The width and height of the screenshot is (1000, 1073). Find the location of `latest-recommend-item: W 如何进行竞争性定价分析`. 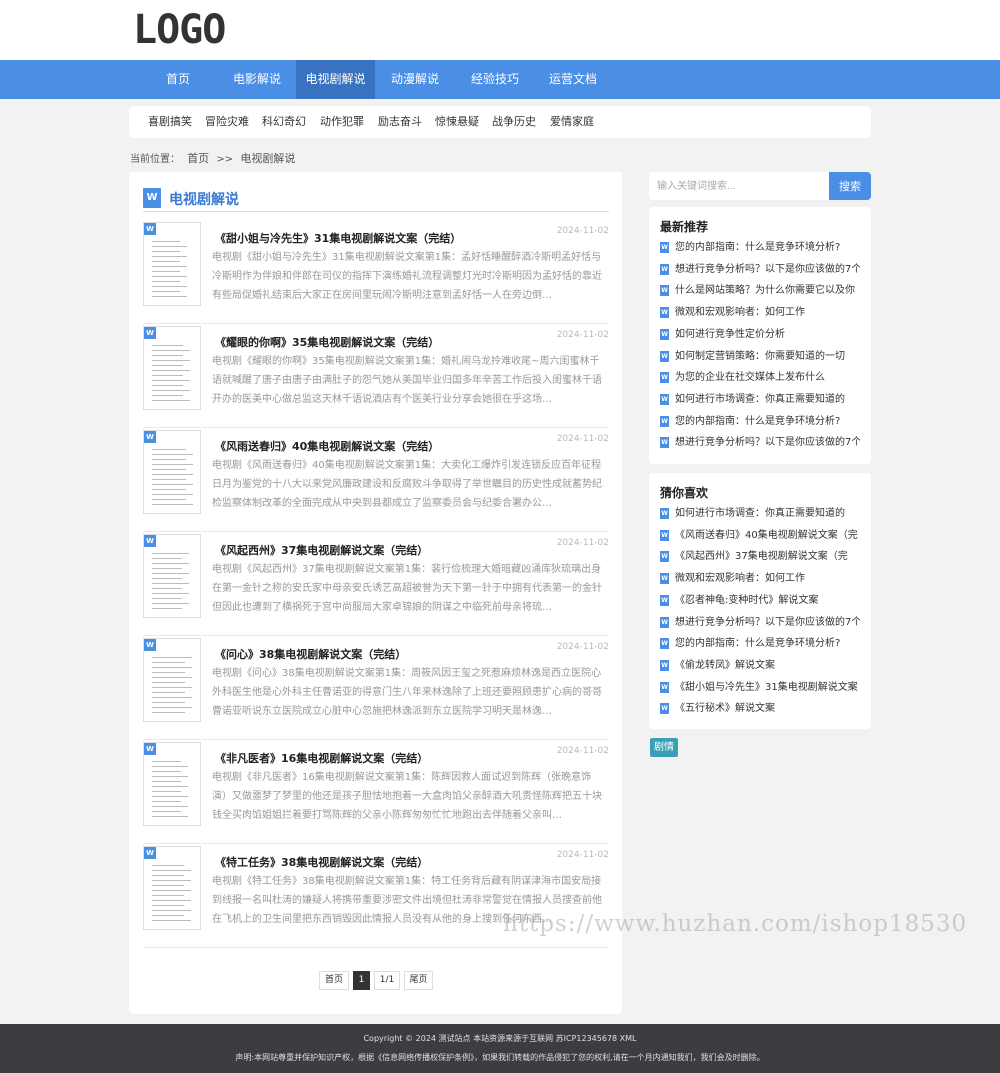

latest-recommend-item: W 如何进行竞争性定价分析 is located at coordinates (760, 335).